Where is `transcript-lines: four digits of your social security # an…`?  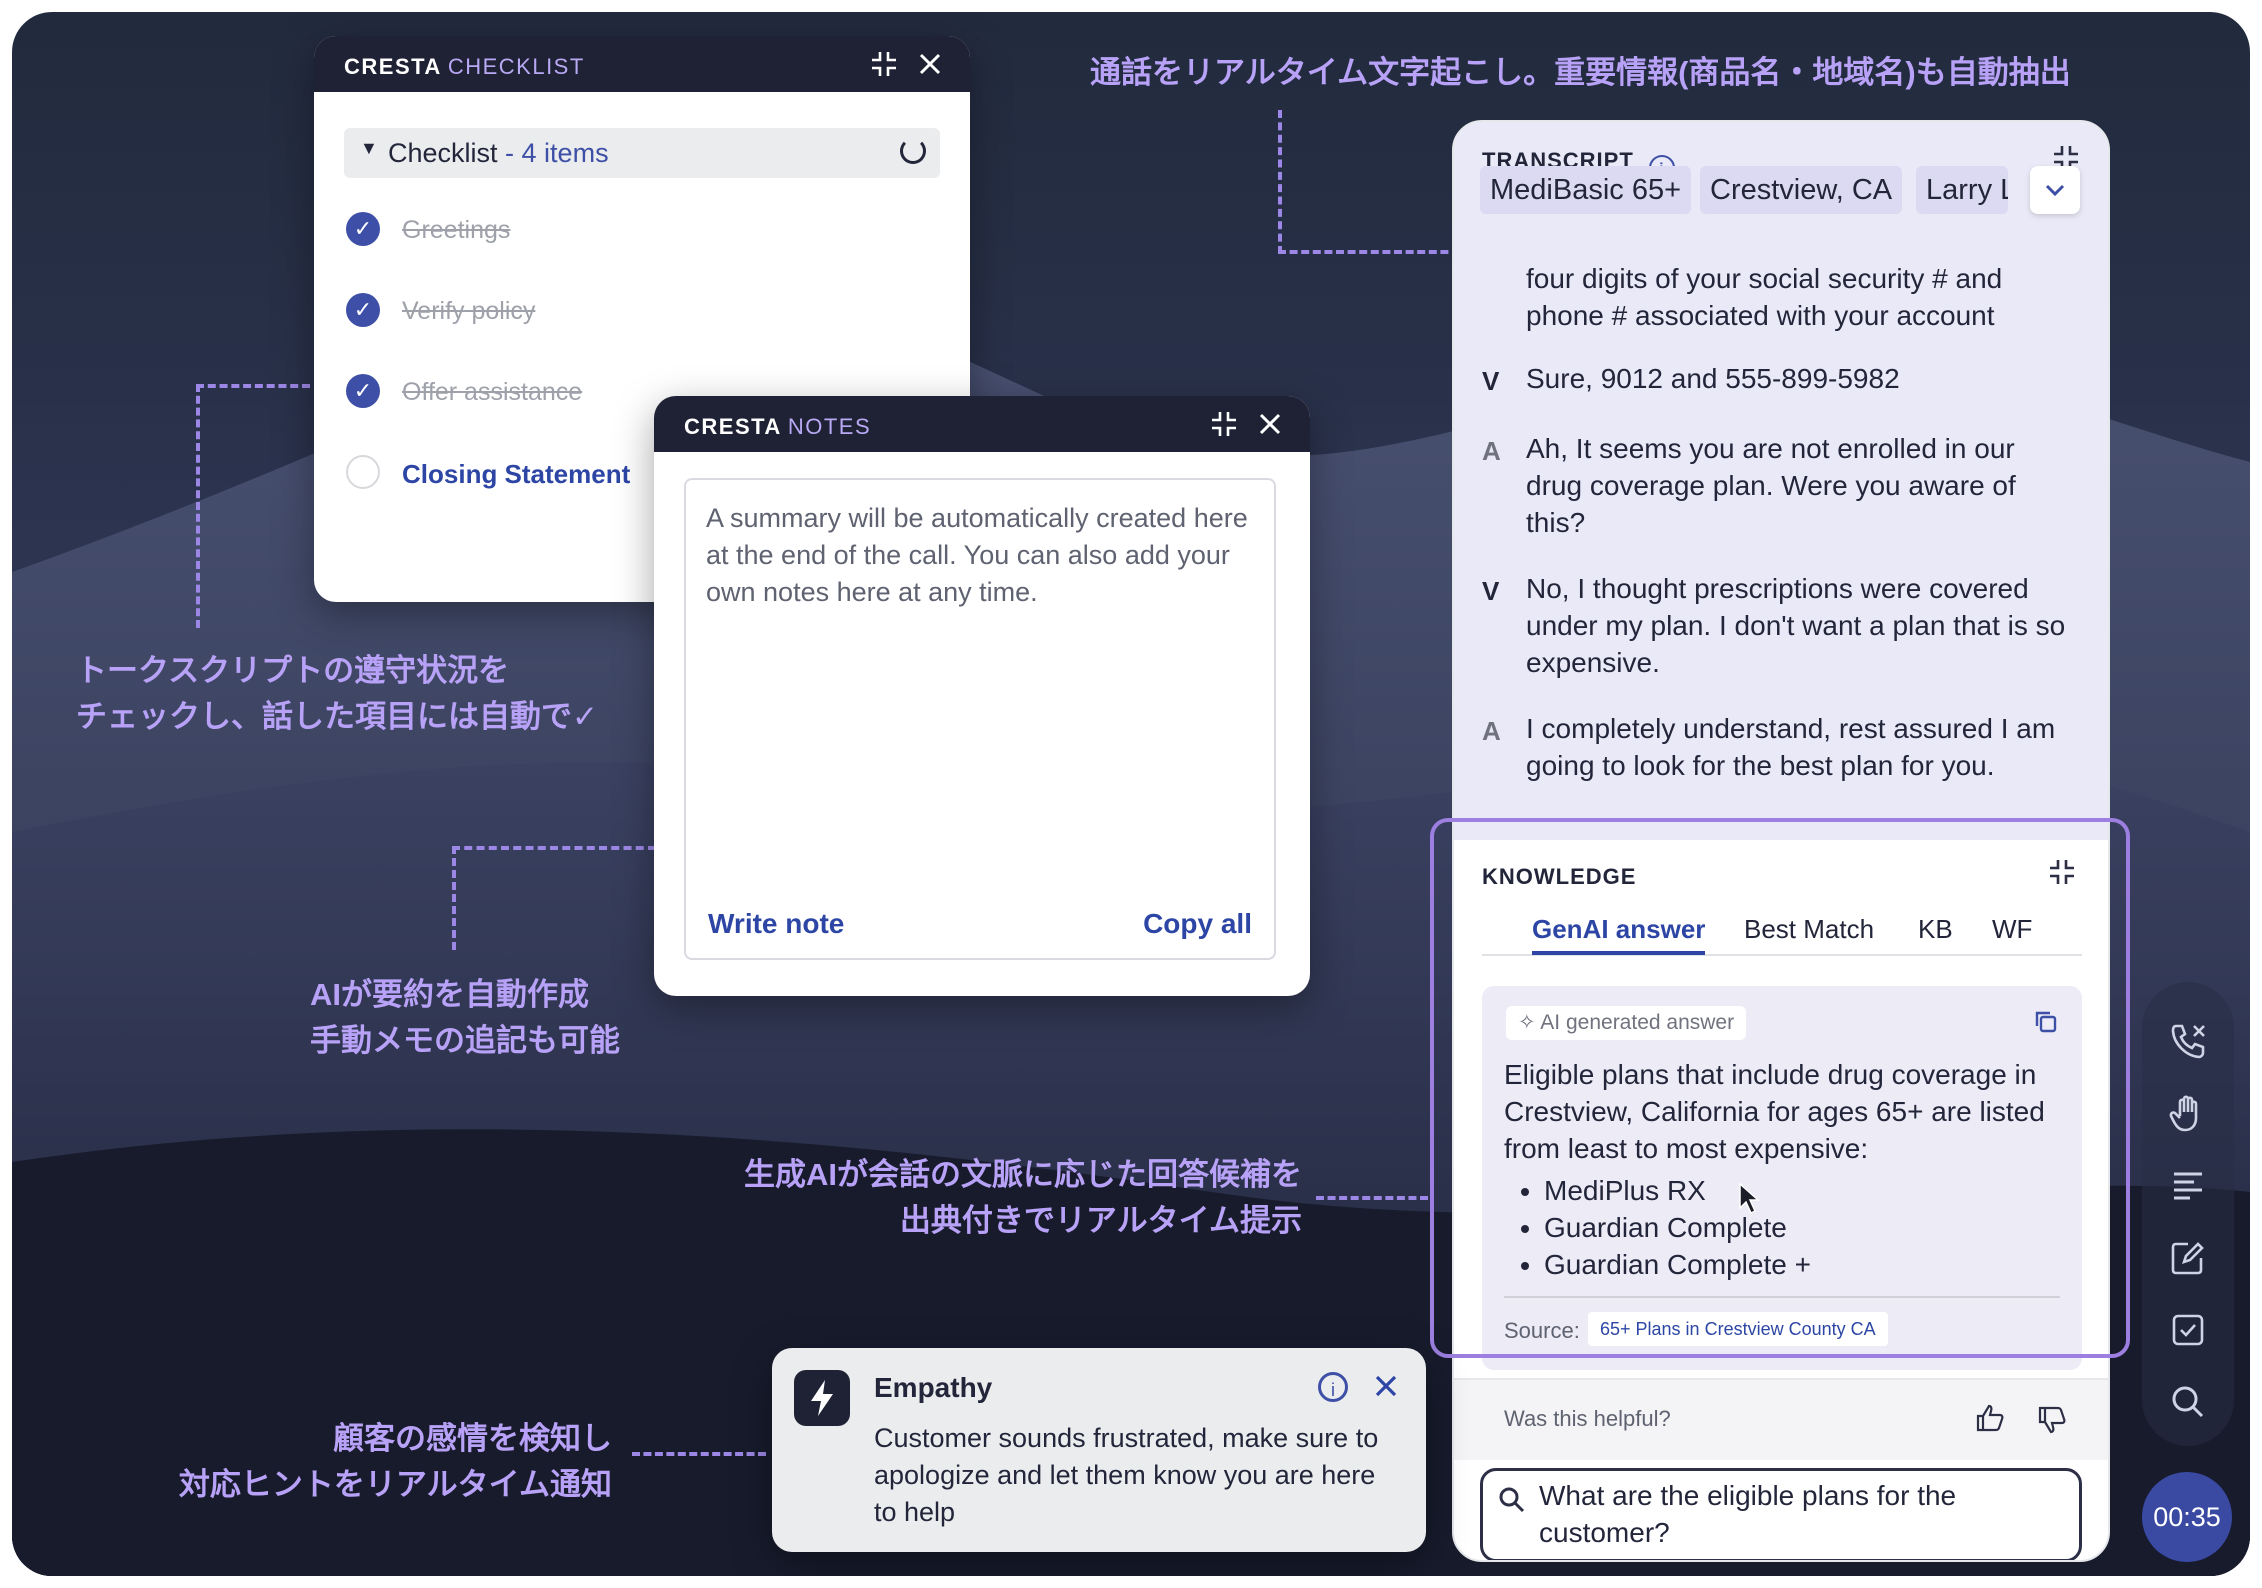 transcript-lines: four digits of your social security # an… is located at coordinates (1781, 481).